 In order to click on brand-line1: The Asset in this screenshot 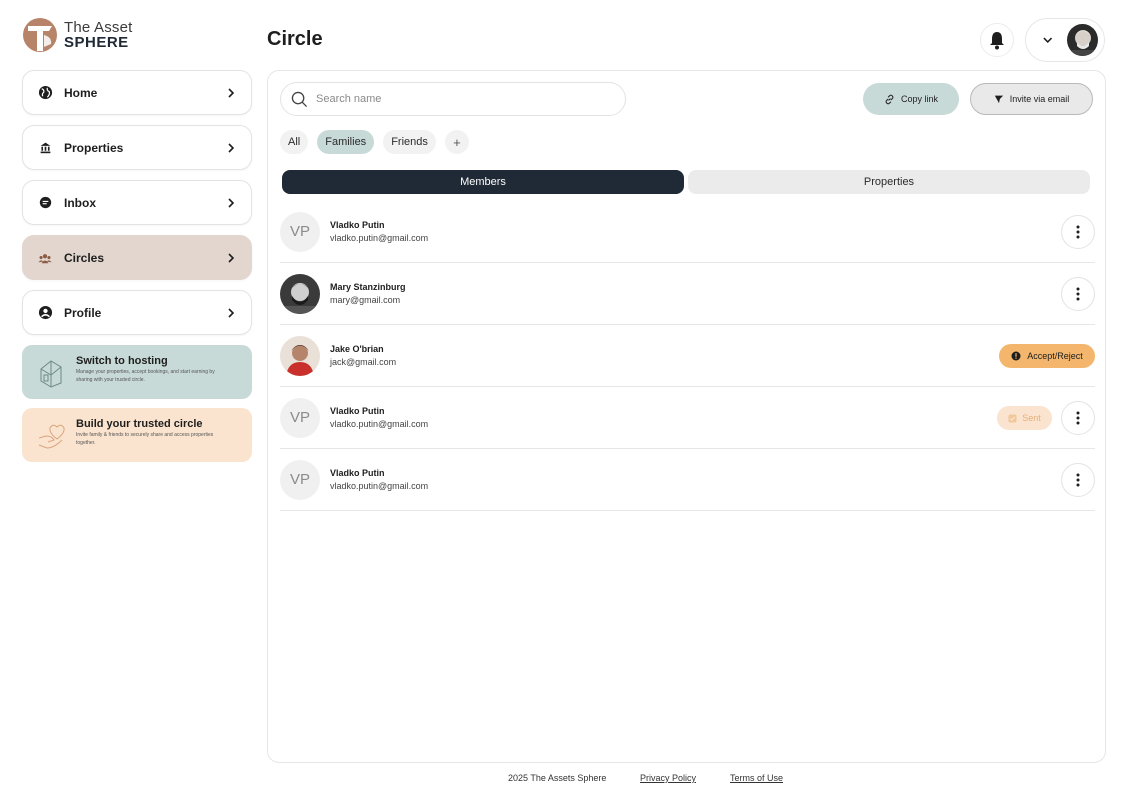, I will do `click(98, 27)`.